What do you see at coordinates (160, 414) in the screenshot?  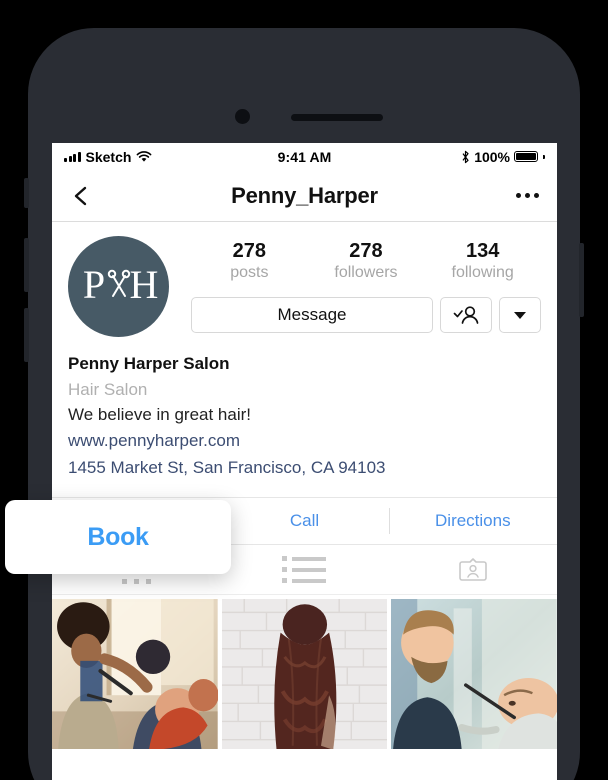 I see `bio-description: We believe in great hair!` at bounding box center [160, 414].